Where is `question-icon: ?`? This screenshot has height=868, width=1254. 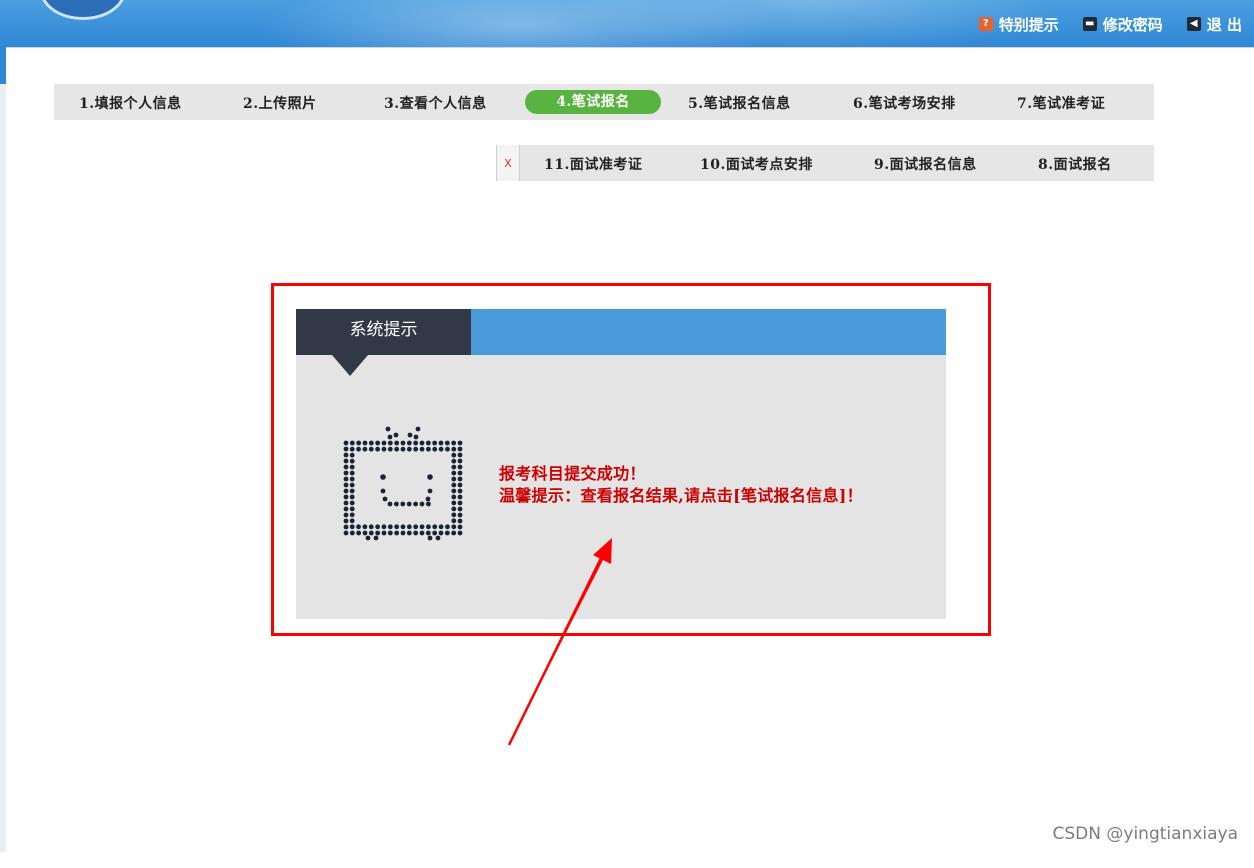
question-icon: ? is located at coordinates (985, 24).